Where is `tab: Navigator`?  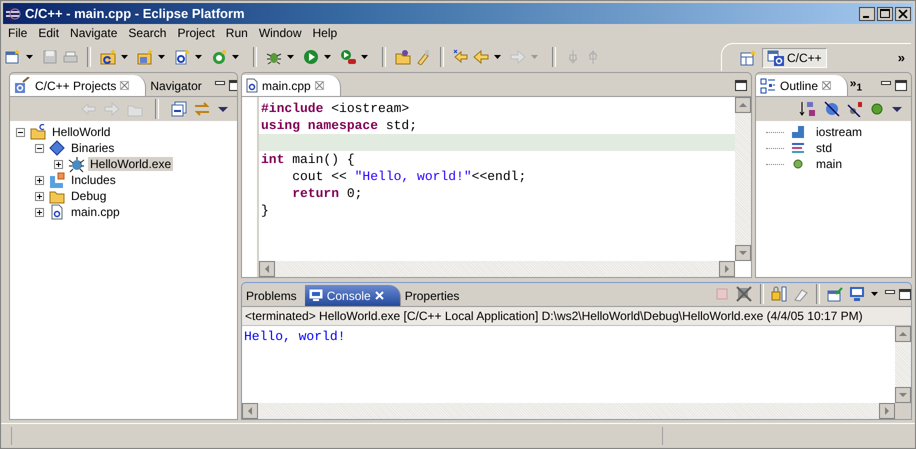
tab: Navigator is located at coordinates (178, 85).